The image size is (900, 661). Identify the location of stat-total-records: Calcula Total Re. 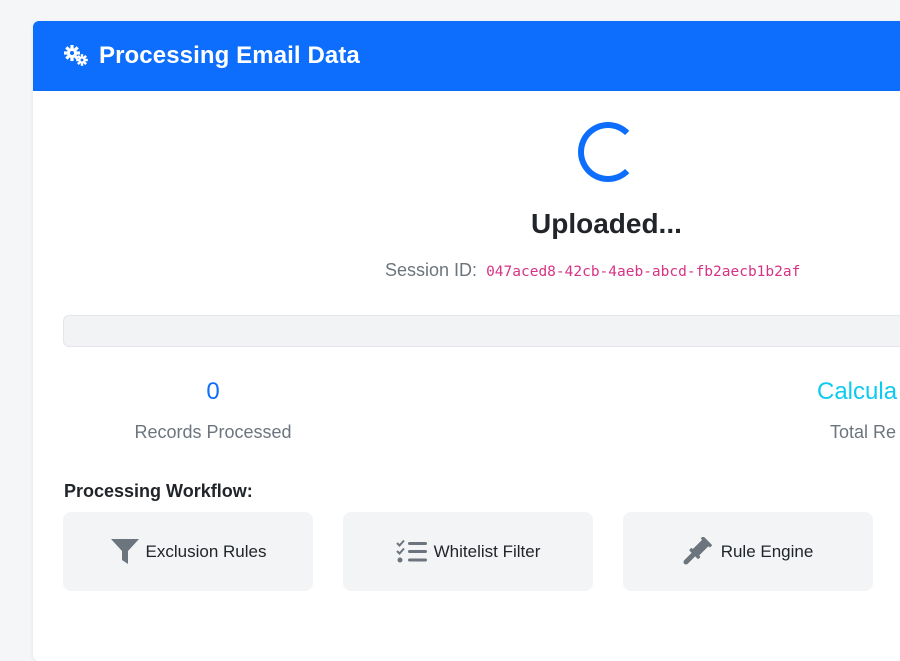
(857, 410).